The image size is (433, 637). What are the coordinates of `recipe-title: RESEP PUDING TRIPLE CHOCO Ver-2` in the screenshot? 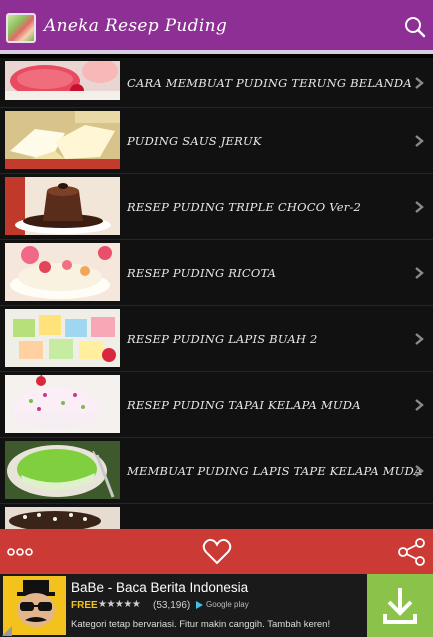 It's located at (244, 207).